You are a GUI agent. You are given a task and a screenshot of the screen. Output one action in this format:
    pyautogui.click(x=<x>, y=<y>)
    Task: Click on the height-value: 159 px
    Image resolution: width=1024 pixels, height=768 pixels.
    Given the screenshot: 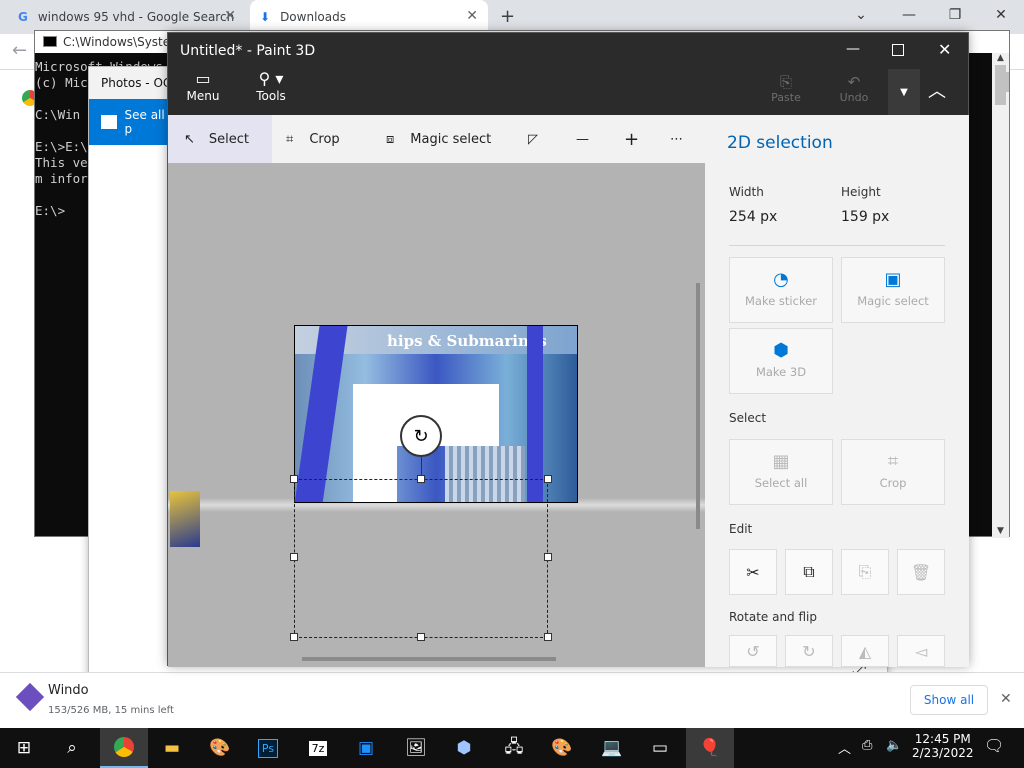 What is the action you would take?
    pyautogui.click(x=865, y=217)
    